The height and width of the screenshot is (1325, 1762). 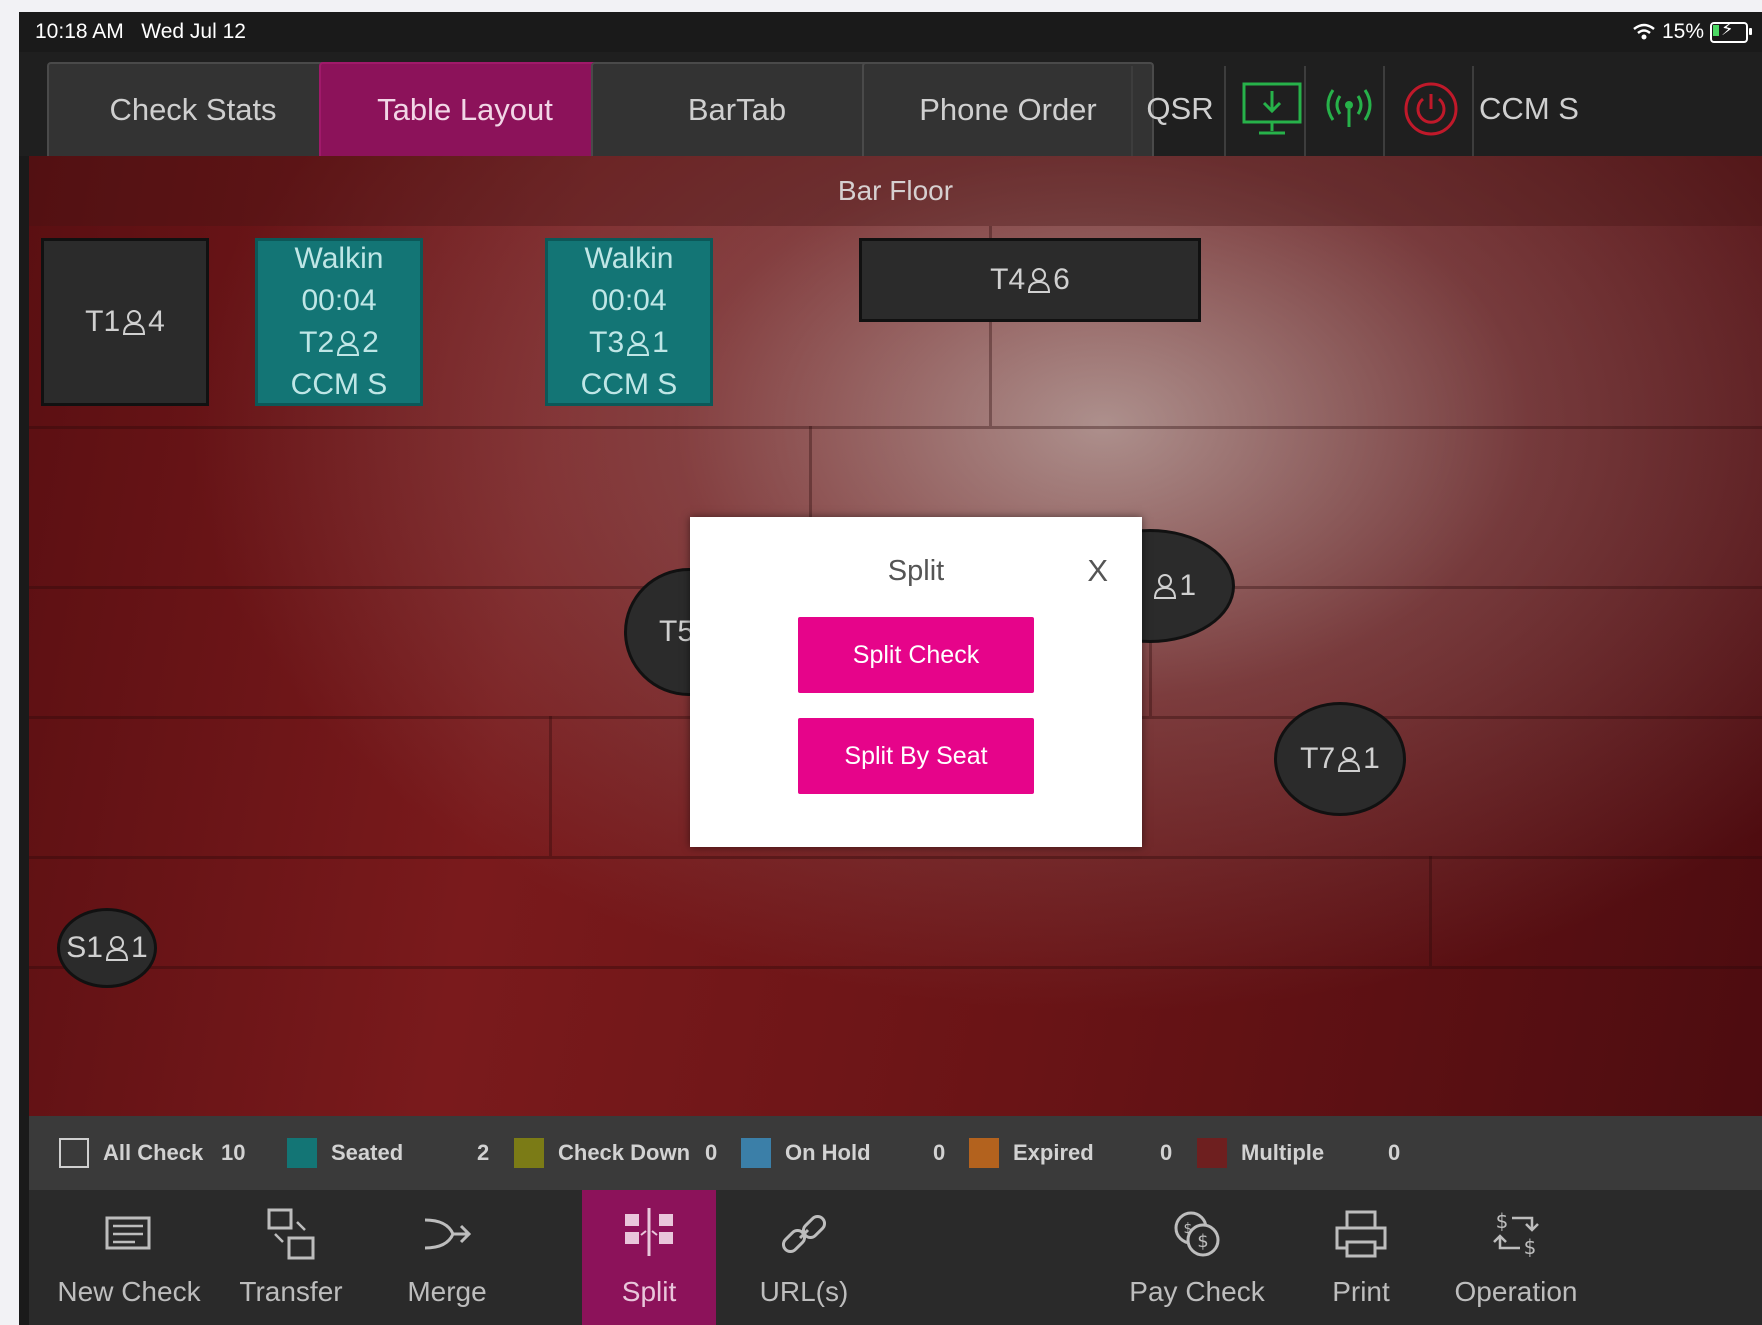 What do you see at coordinates (1174, 586) in the screenshot?
I see `table-label: 1` at bounding box center [1174, 586].